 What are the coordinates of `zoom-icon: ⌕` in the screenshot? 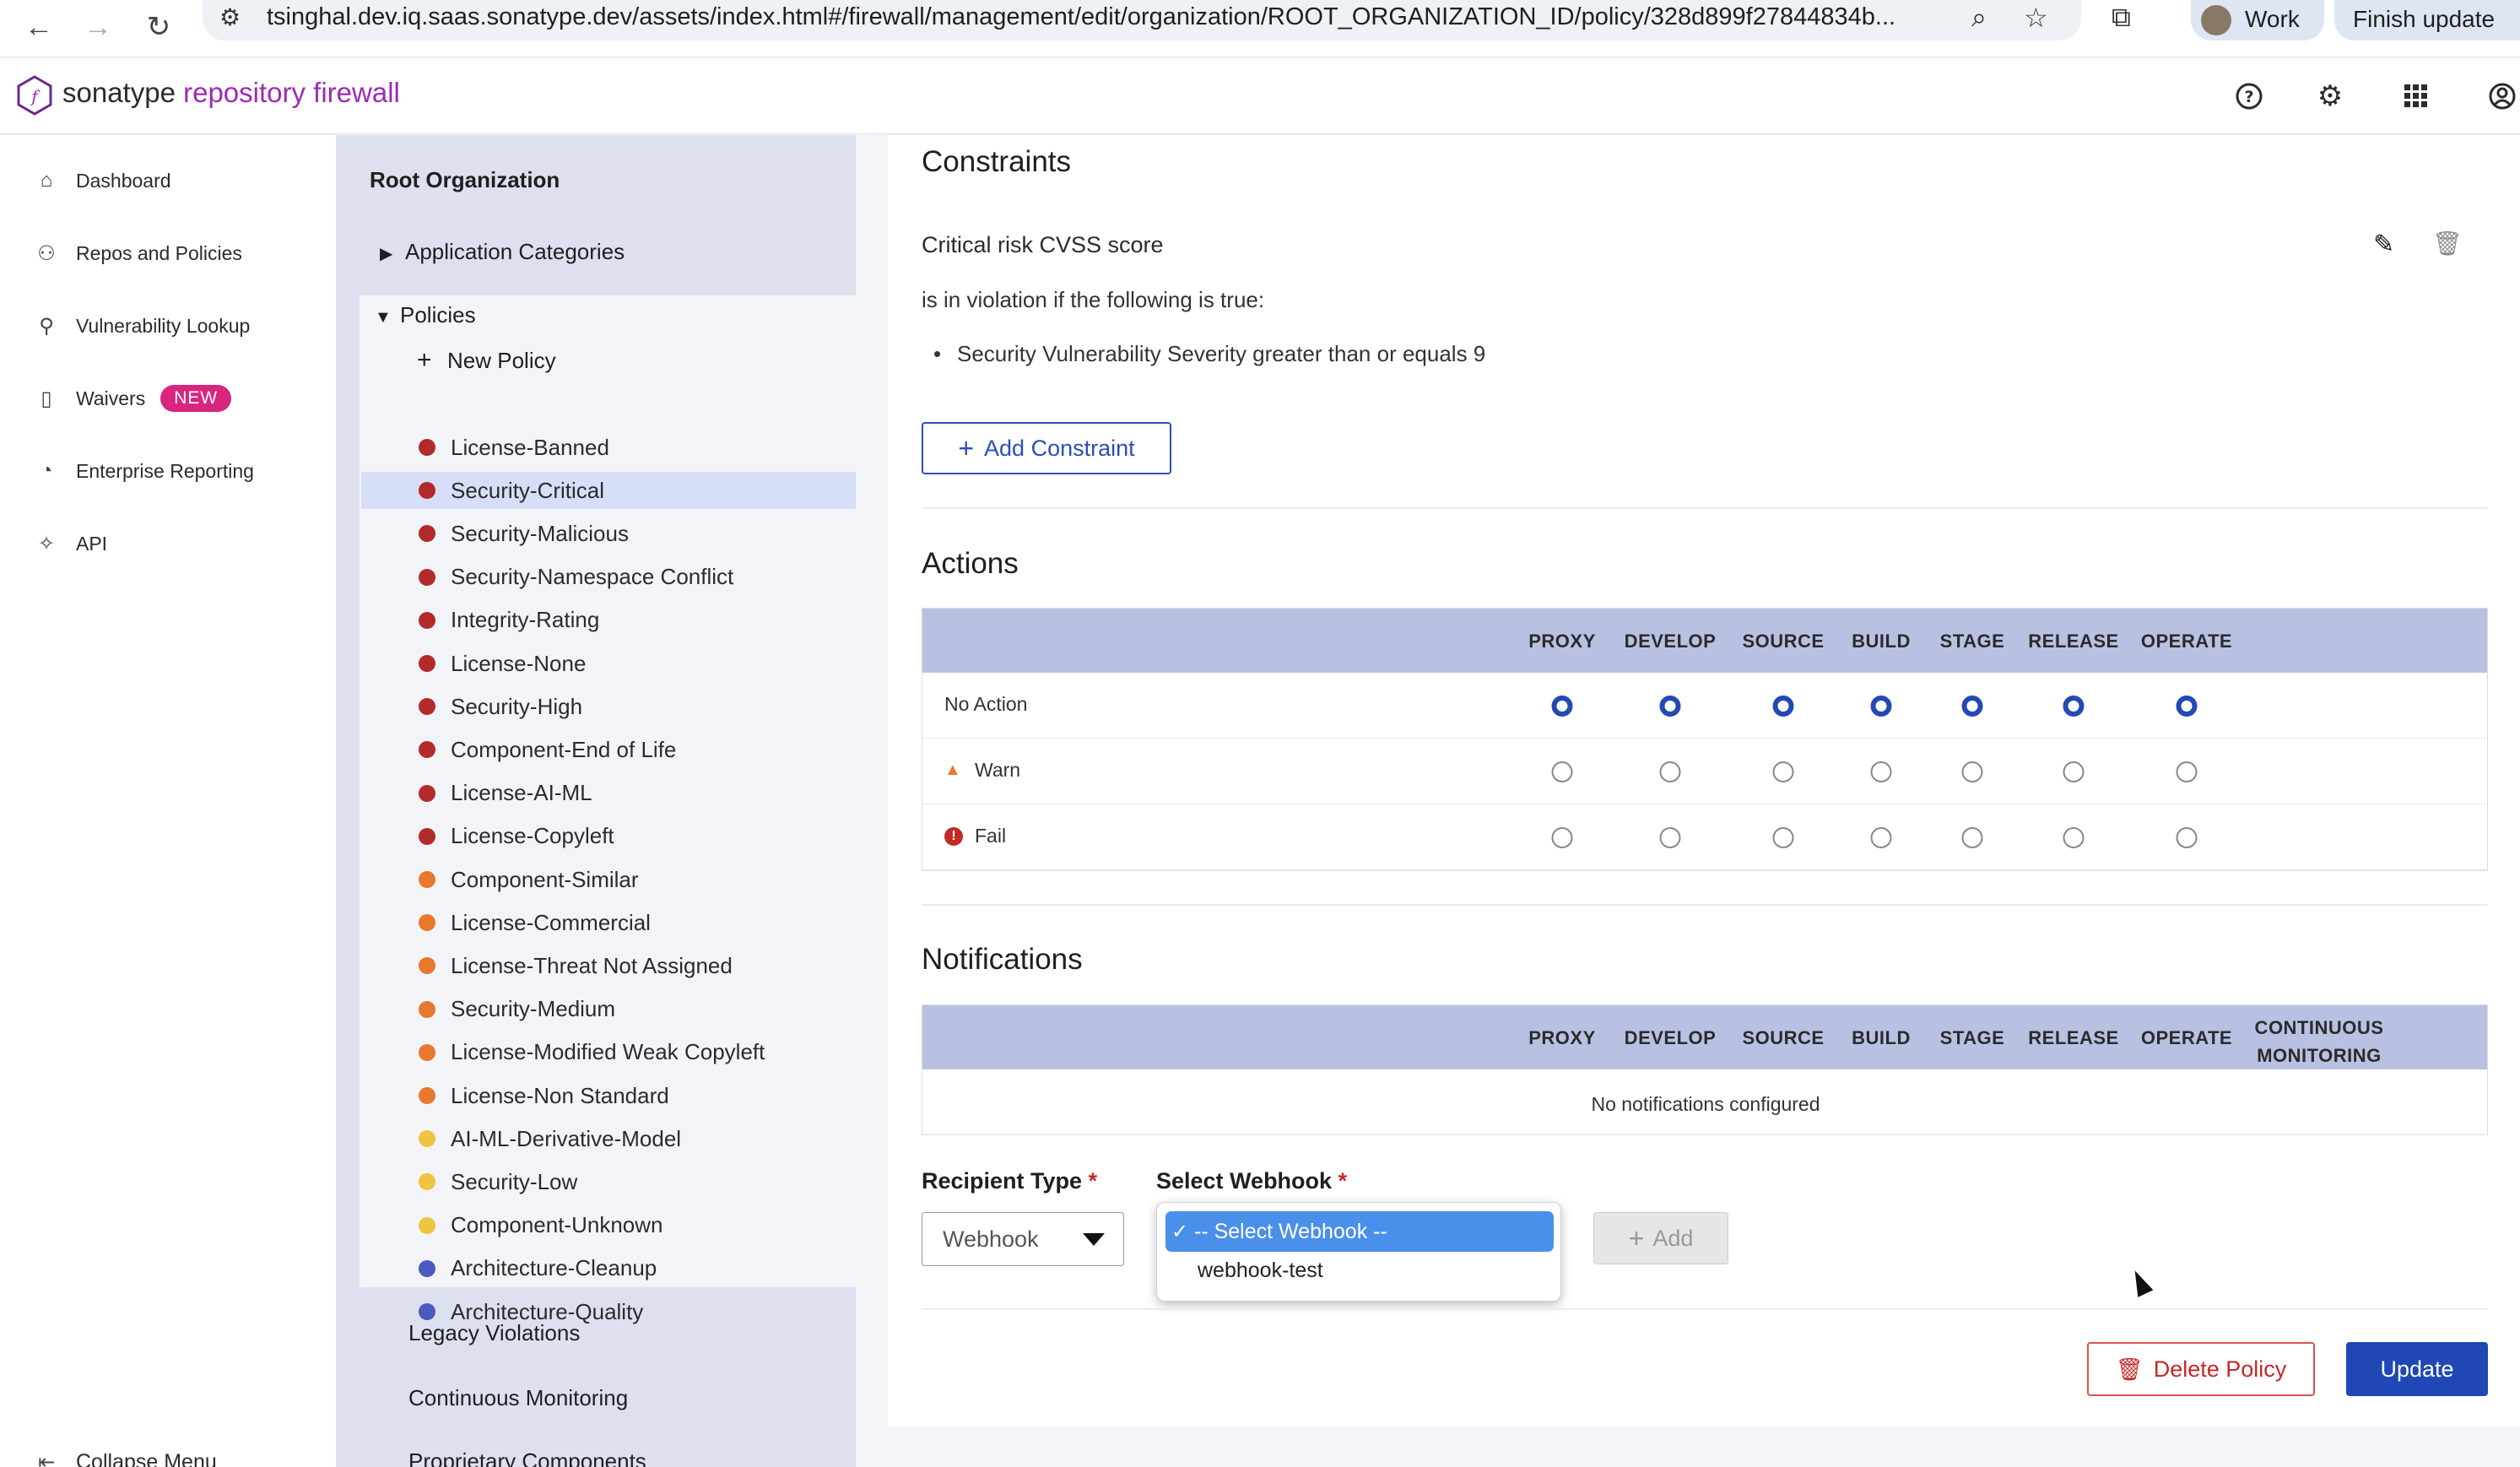 It's located at (1979, 18).